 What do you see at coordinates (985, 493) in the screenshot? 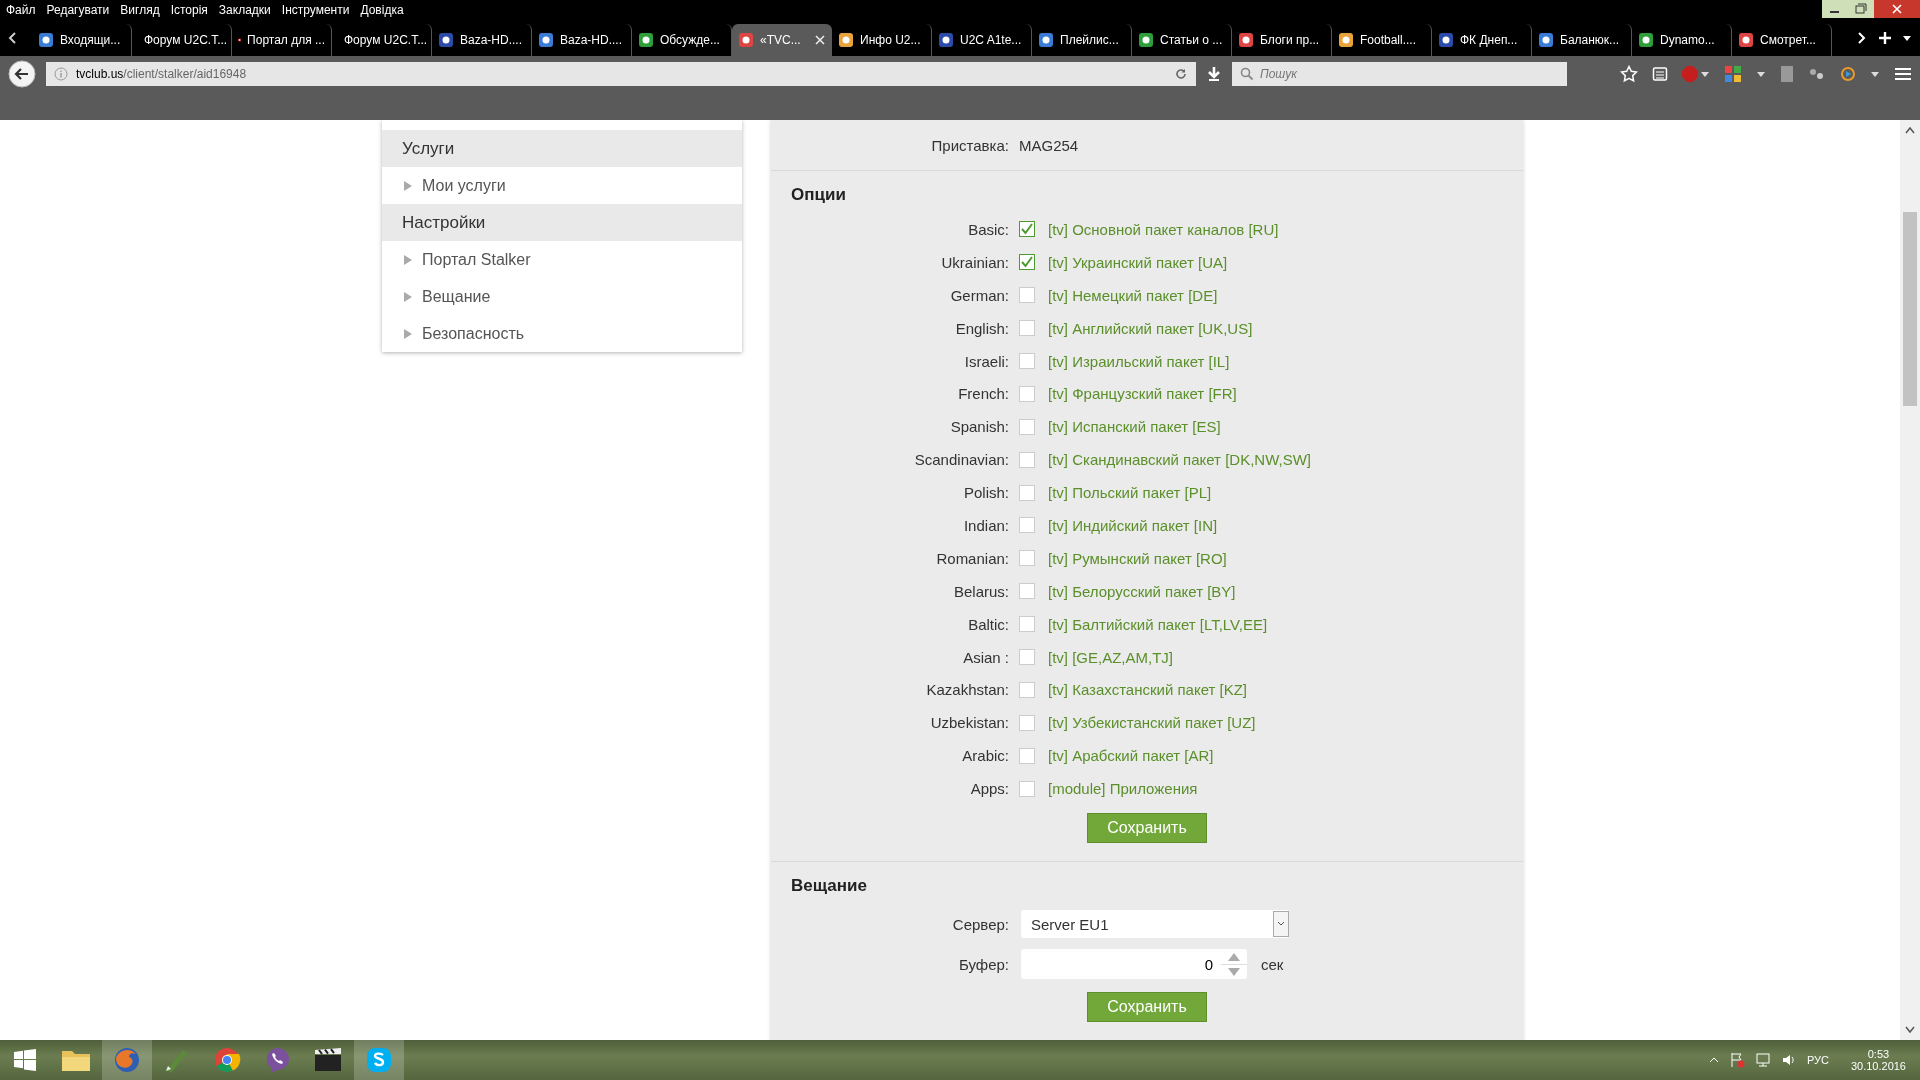
I see `option-label: Polish:` at bounding box center [985, 493].